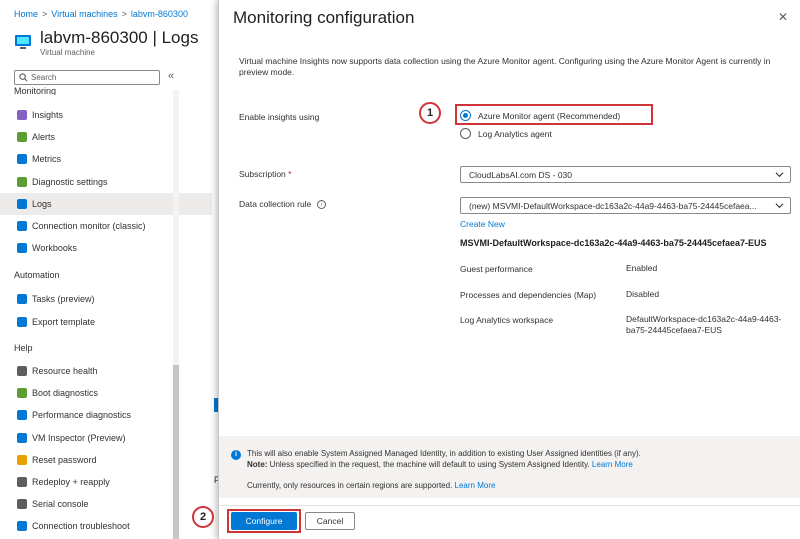  What do you see at coordinates (23, 42) in the screenshot?
I see `virtual-machine-icon` at bounding box center [23, 42].